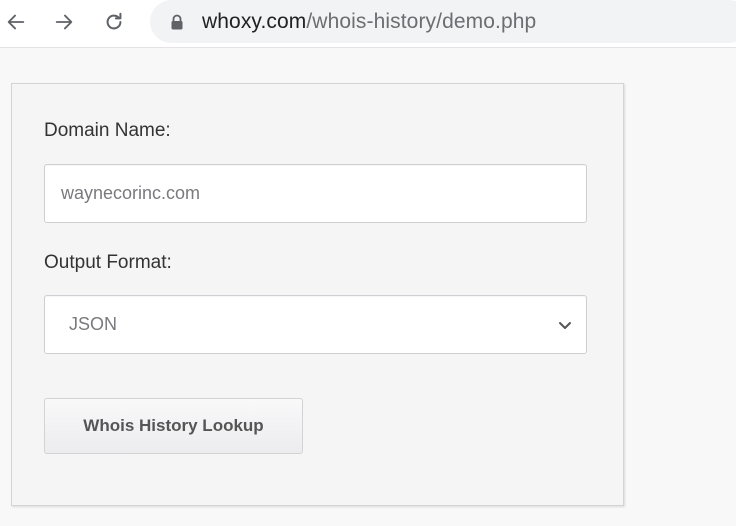 The image size is (736, 526). What do you see at coordinates (131, 193) in the screenshot?
I see `domain-name-value: waynecorinc.com` at bounding box center [131, 193].